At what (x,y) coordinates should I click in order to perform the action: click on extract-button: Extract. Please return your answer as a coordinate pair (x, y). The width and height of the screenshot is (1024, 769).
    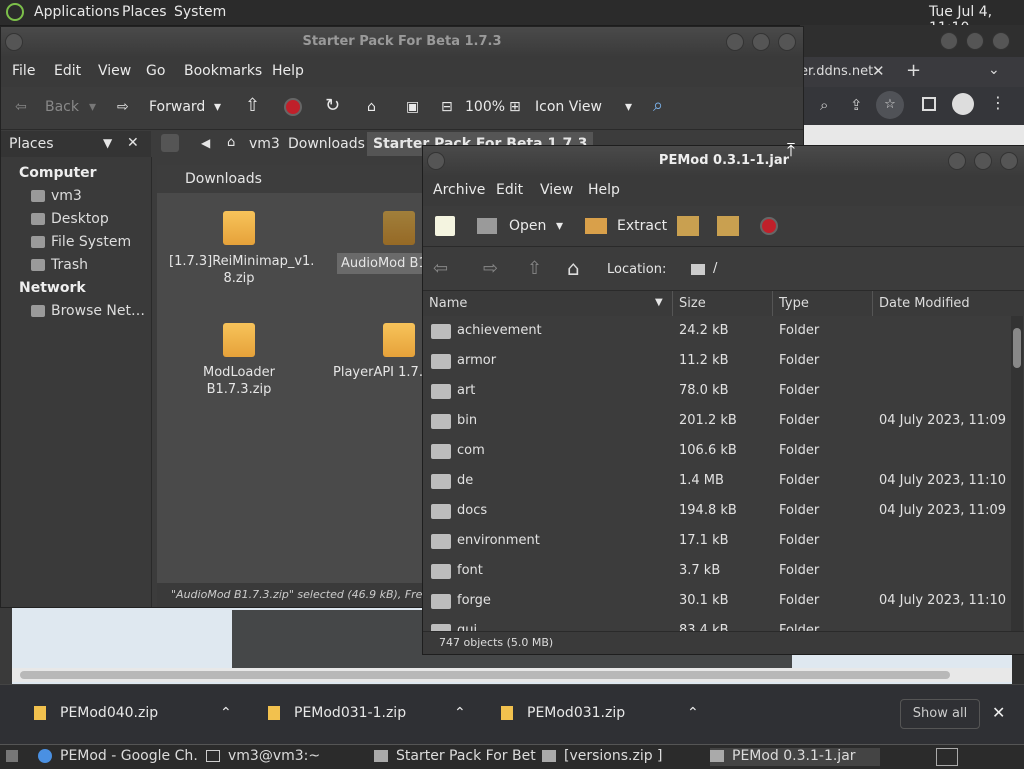
    Looking at the image, I should click on (642, 226).